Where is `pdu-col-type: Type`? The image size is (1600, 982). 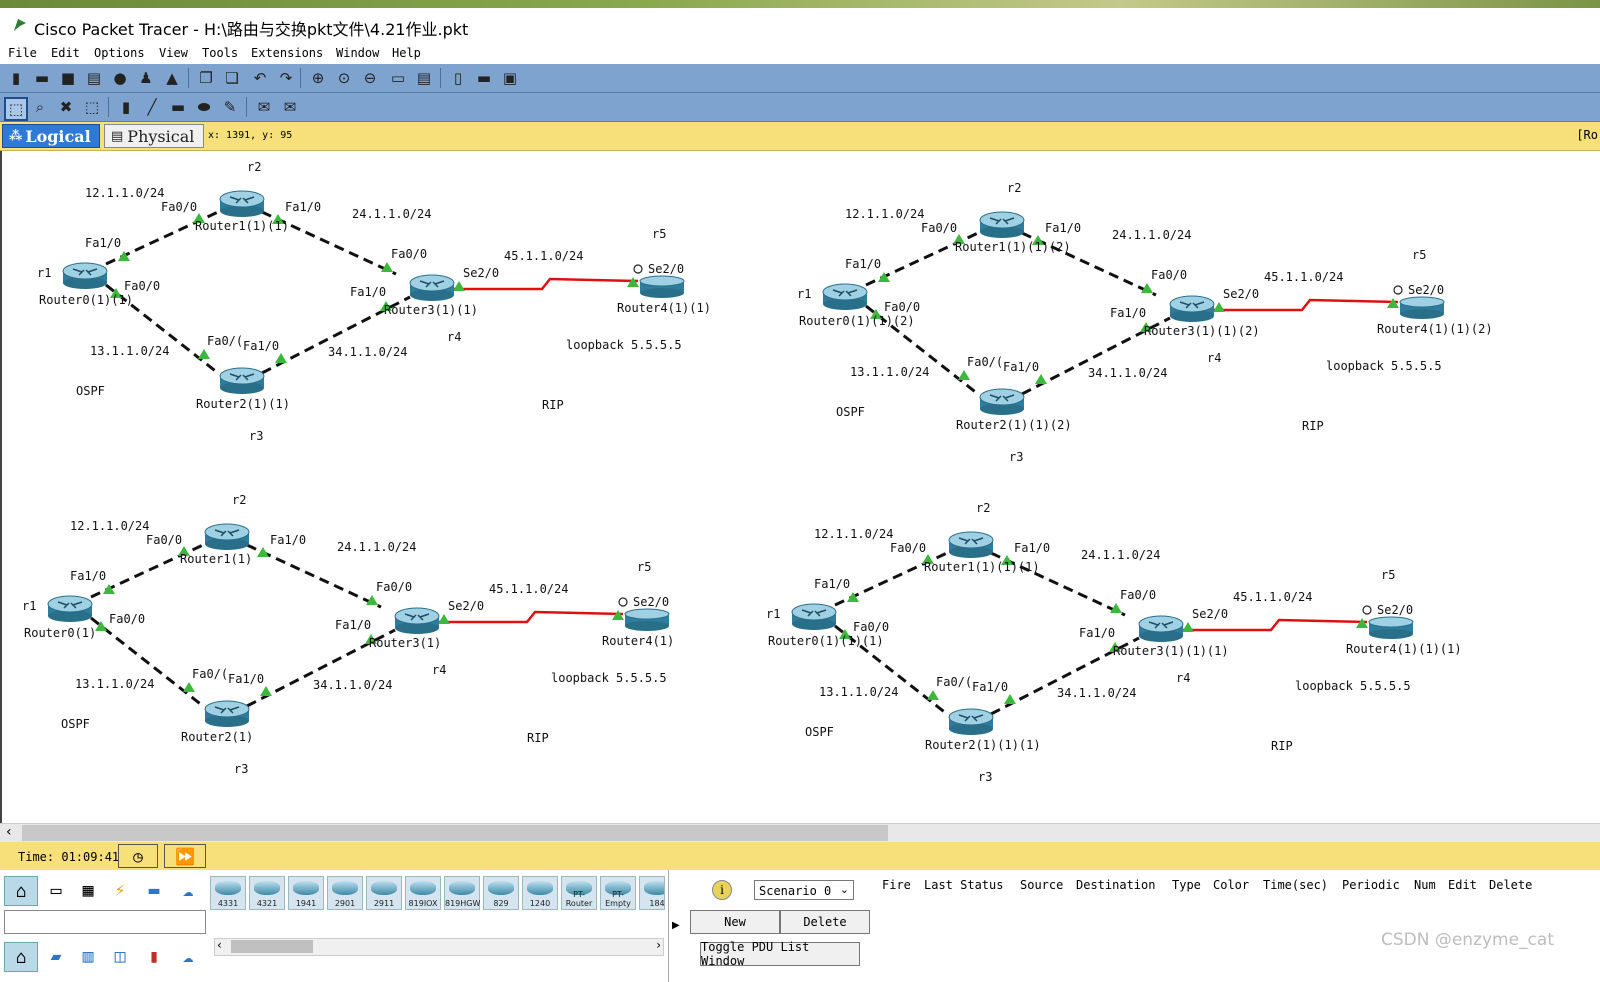
pdu-col-type: Type is located at coordinates (1186, 885).